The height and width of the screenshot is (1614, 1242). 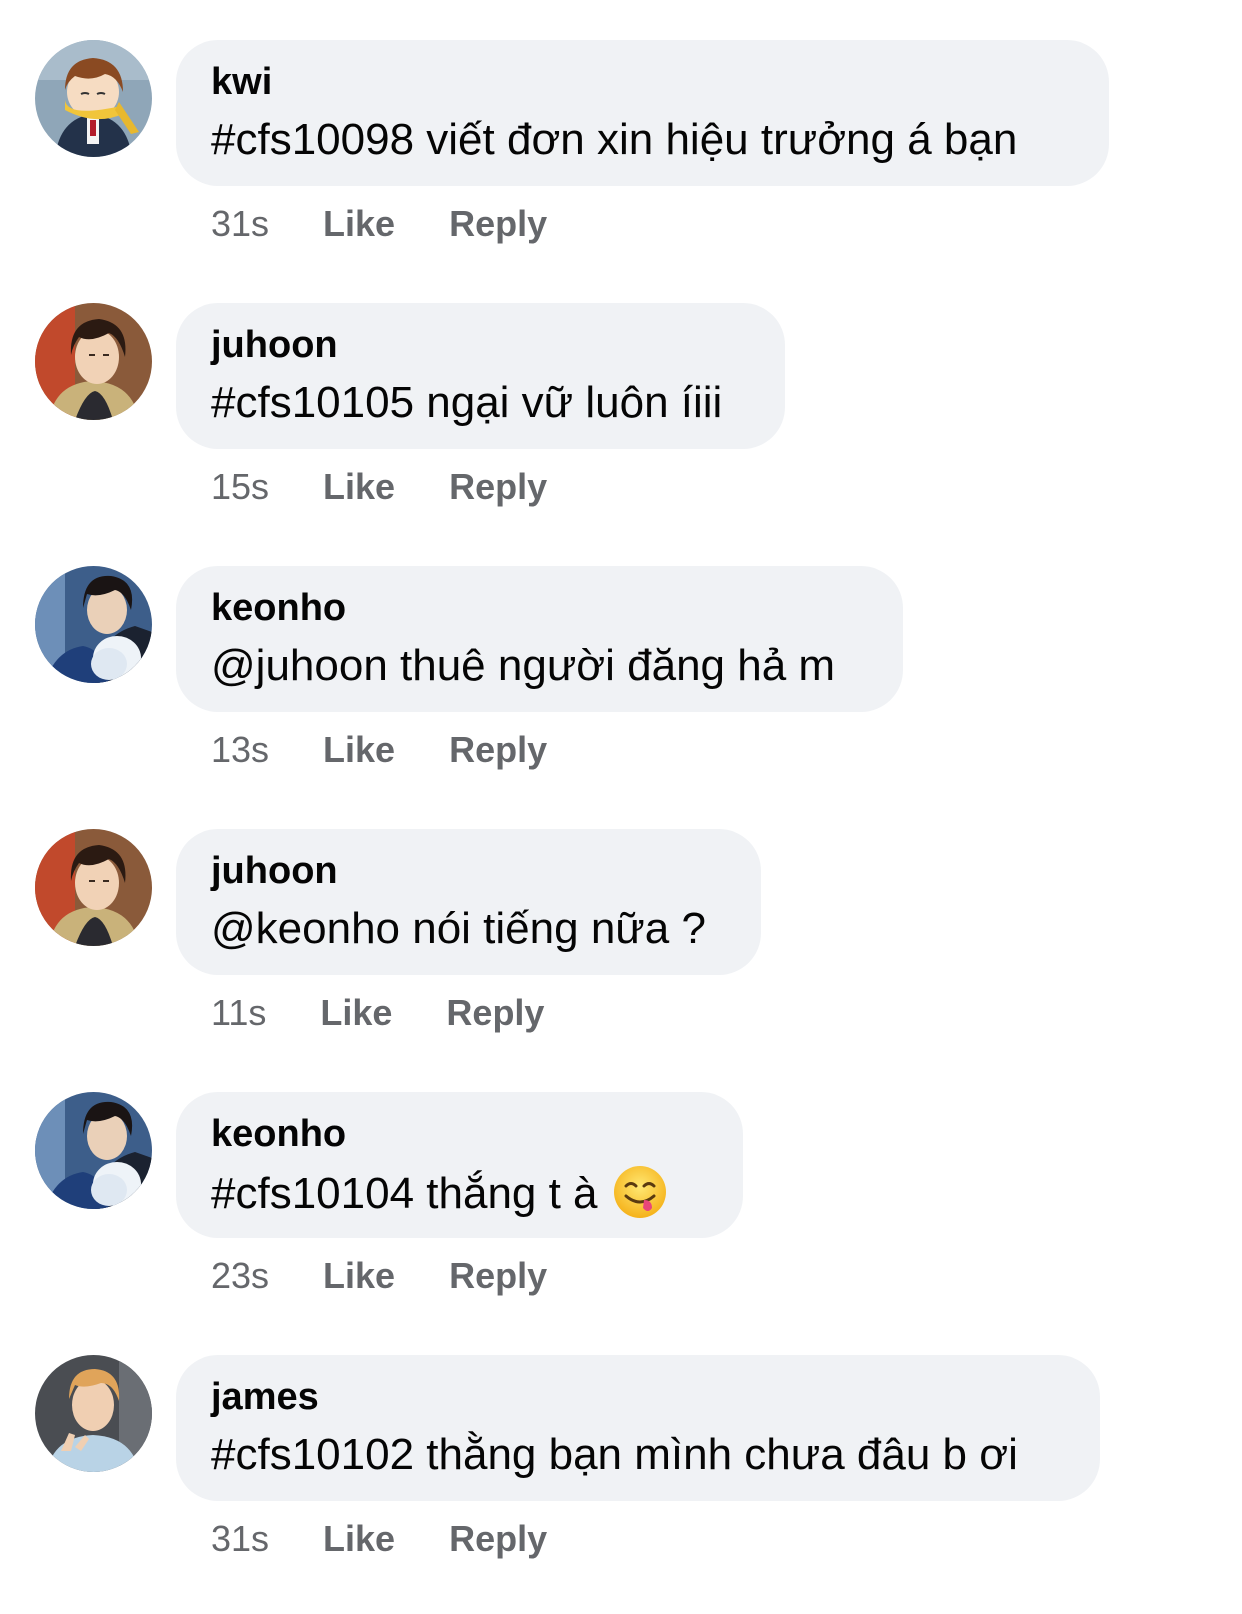 I want to click on comment-actions: 23s Like Reply, so click(x=379, y=1276).